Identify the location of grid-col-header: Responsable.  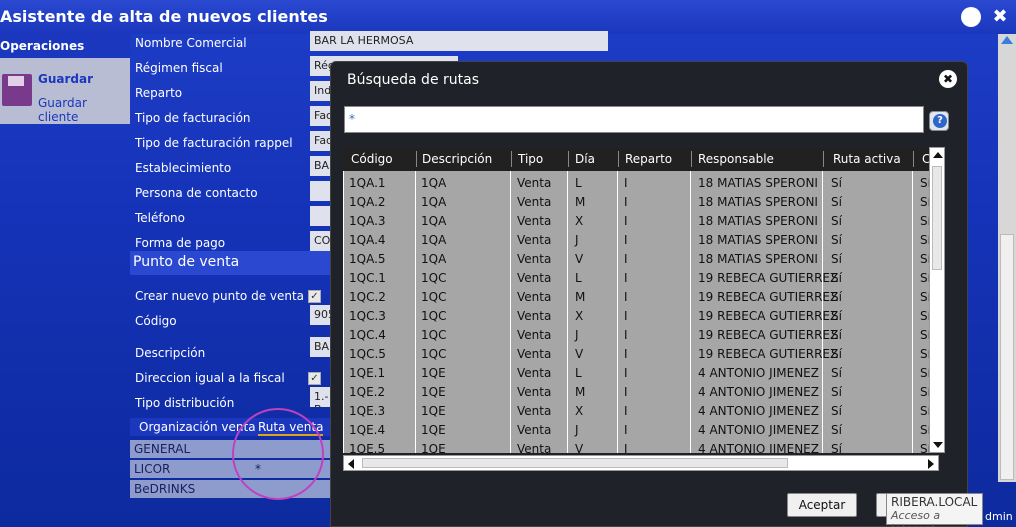
(736, 159).